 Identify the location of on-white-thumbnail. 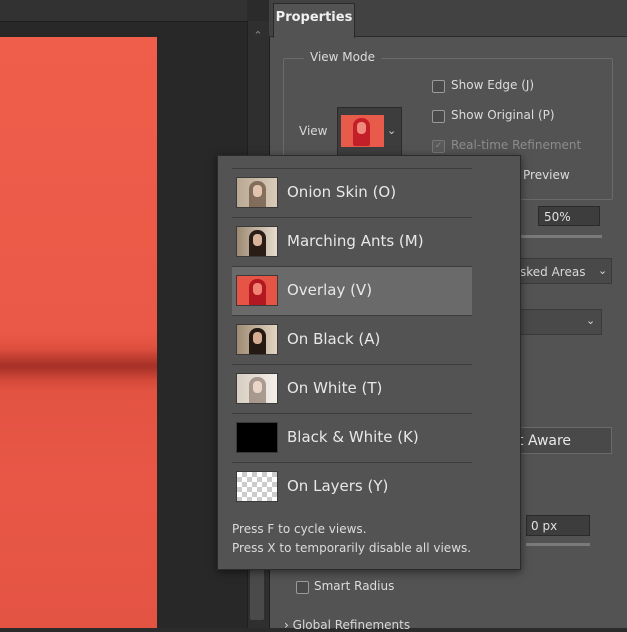
(257, 388).